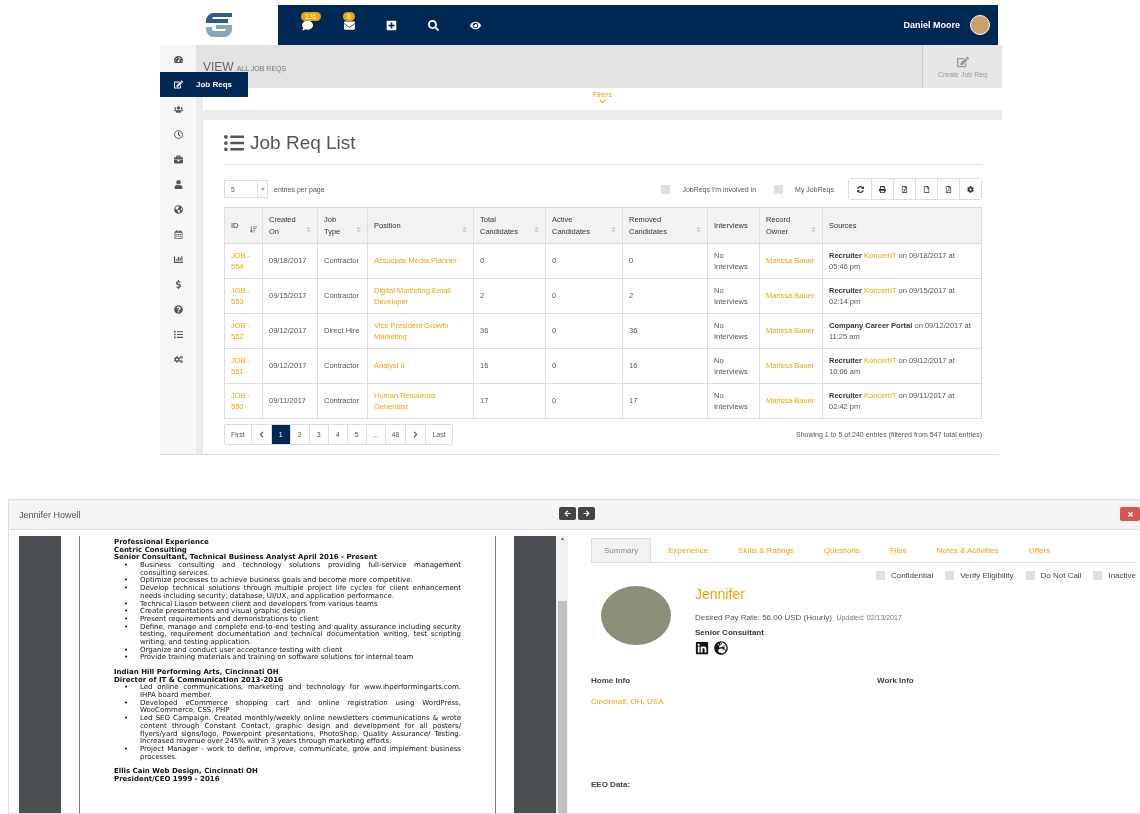  I want to click on eeo-label: EEO Data:, so click(611, 784).